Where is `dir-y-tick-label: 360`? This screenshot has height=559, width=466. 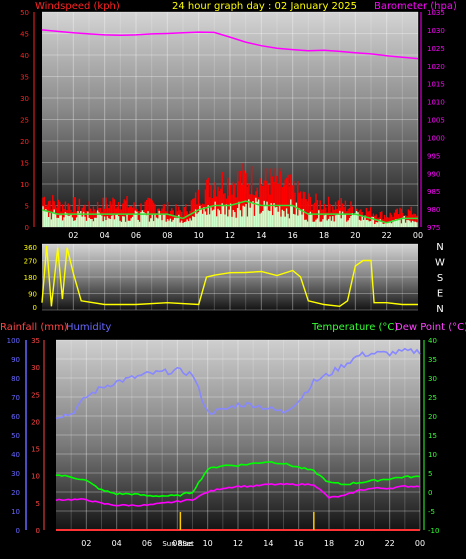
dir-y-tick-label: 360 is located at coordinates (30, 248).